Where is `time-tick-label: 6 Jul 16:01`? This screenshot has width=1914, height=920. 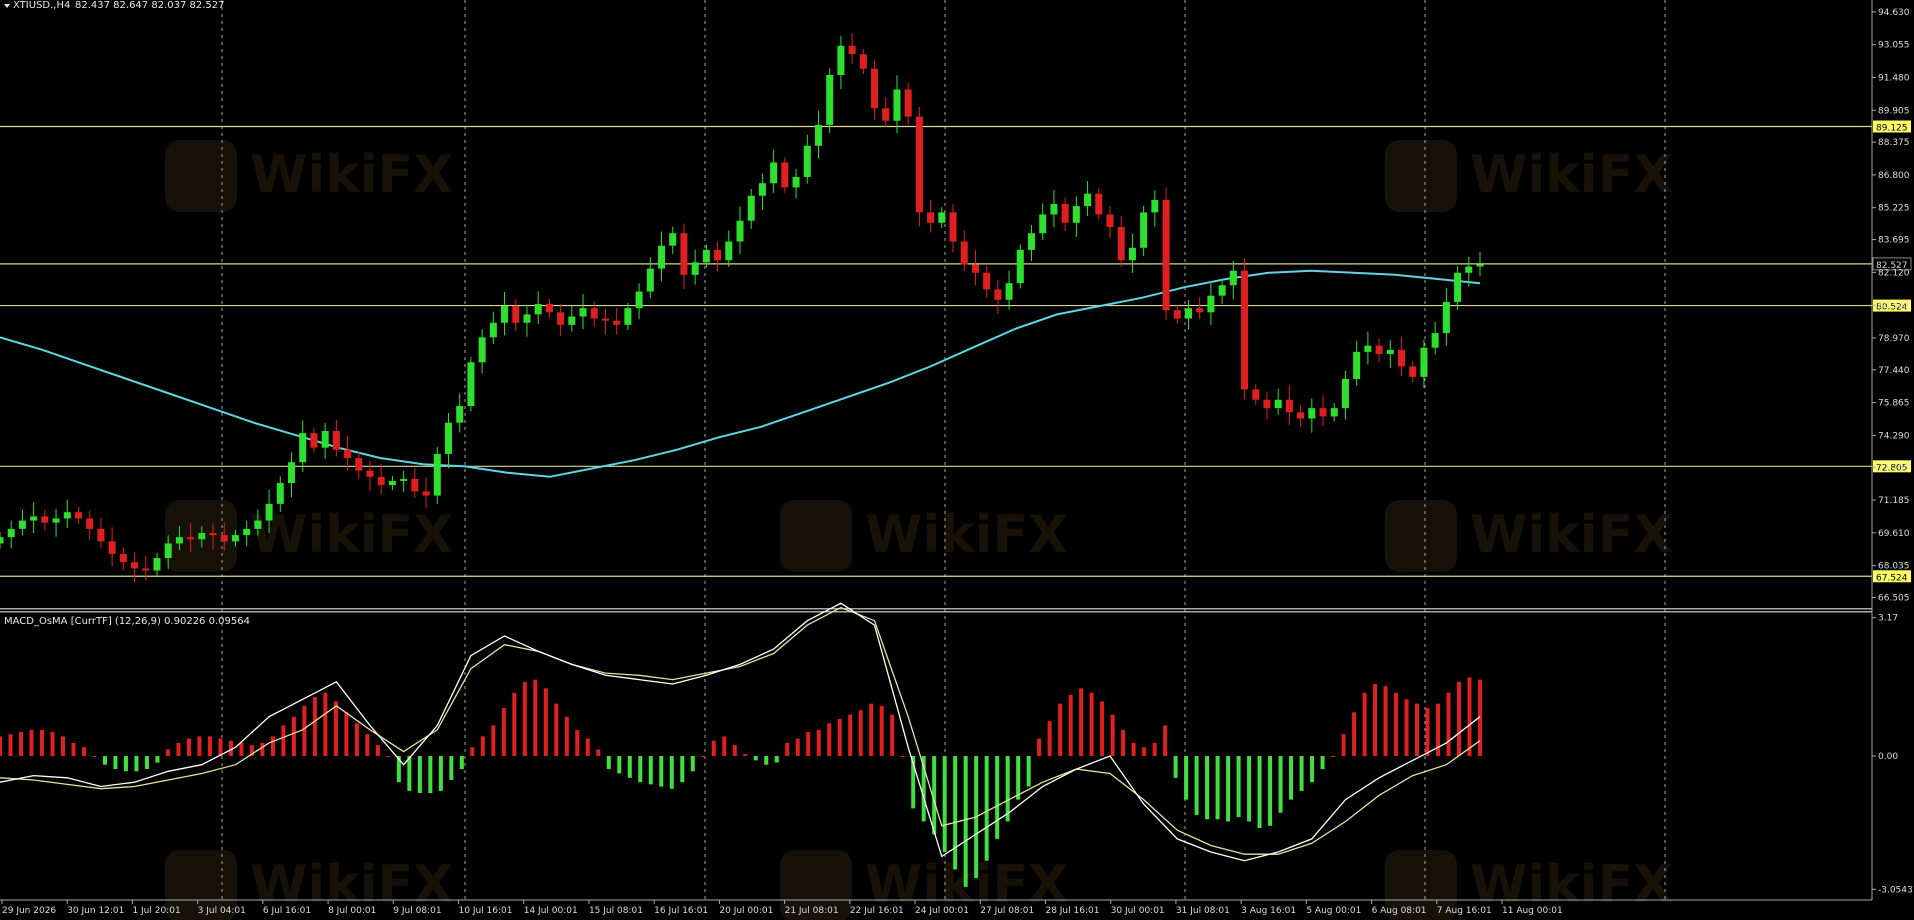 time-tick-label: 6 Jul 16:01 is located at coordinates (287, 911).